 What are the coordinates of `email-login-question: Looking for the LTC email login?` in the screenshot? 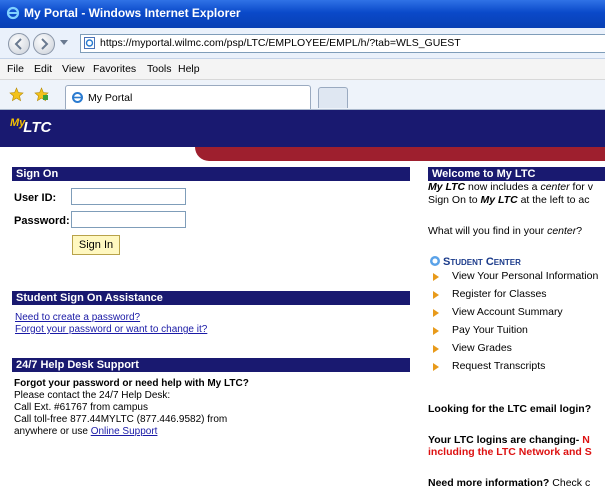 It's located at (510, 409).